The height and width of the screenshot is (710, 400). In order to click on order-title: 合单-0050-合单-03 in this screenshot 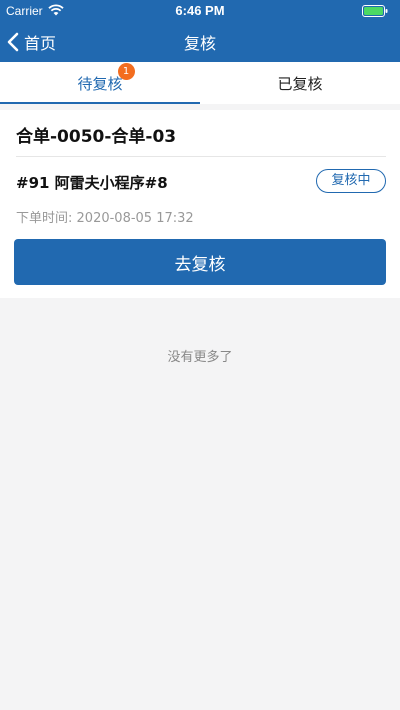, I will do `click(96, 137)`.